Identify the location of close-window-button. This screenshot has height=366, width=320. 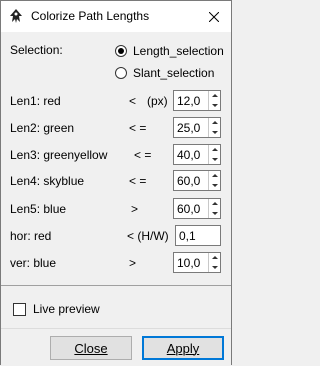
(214, 16).